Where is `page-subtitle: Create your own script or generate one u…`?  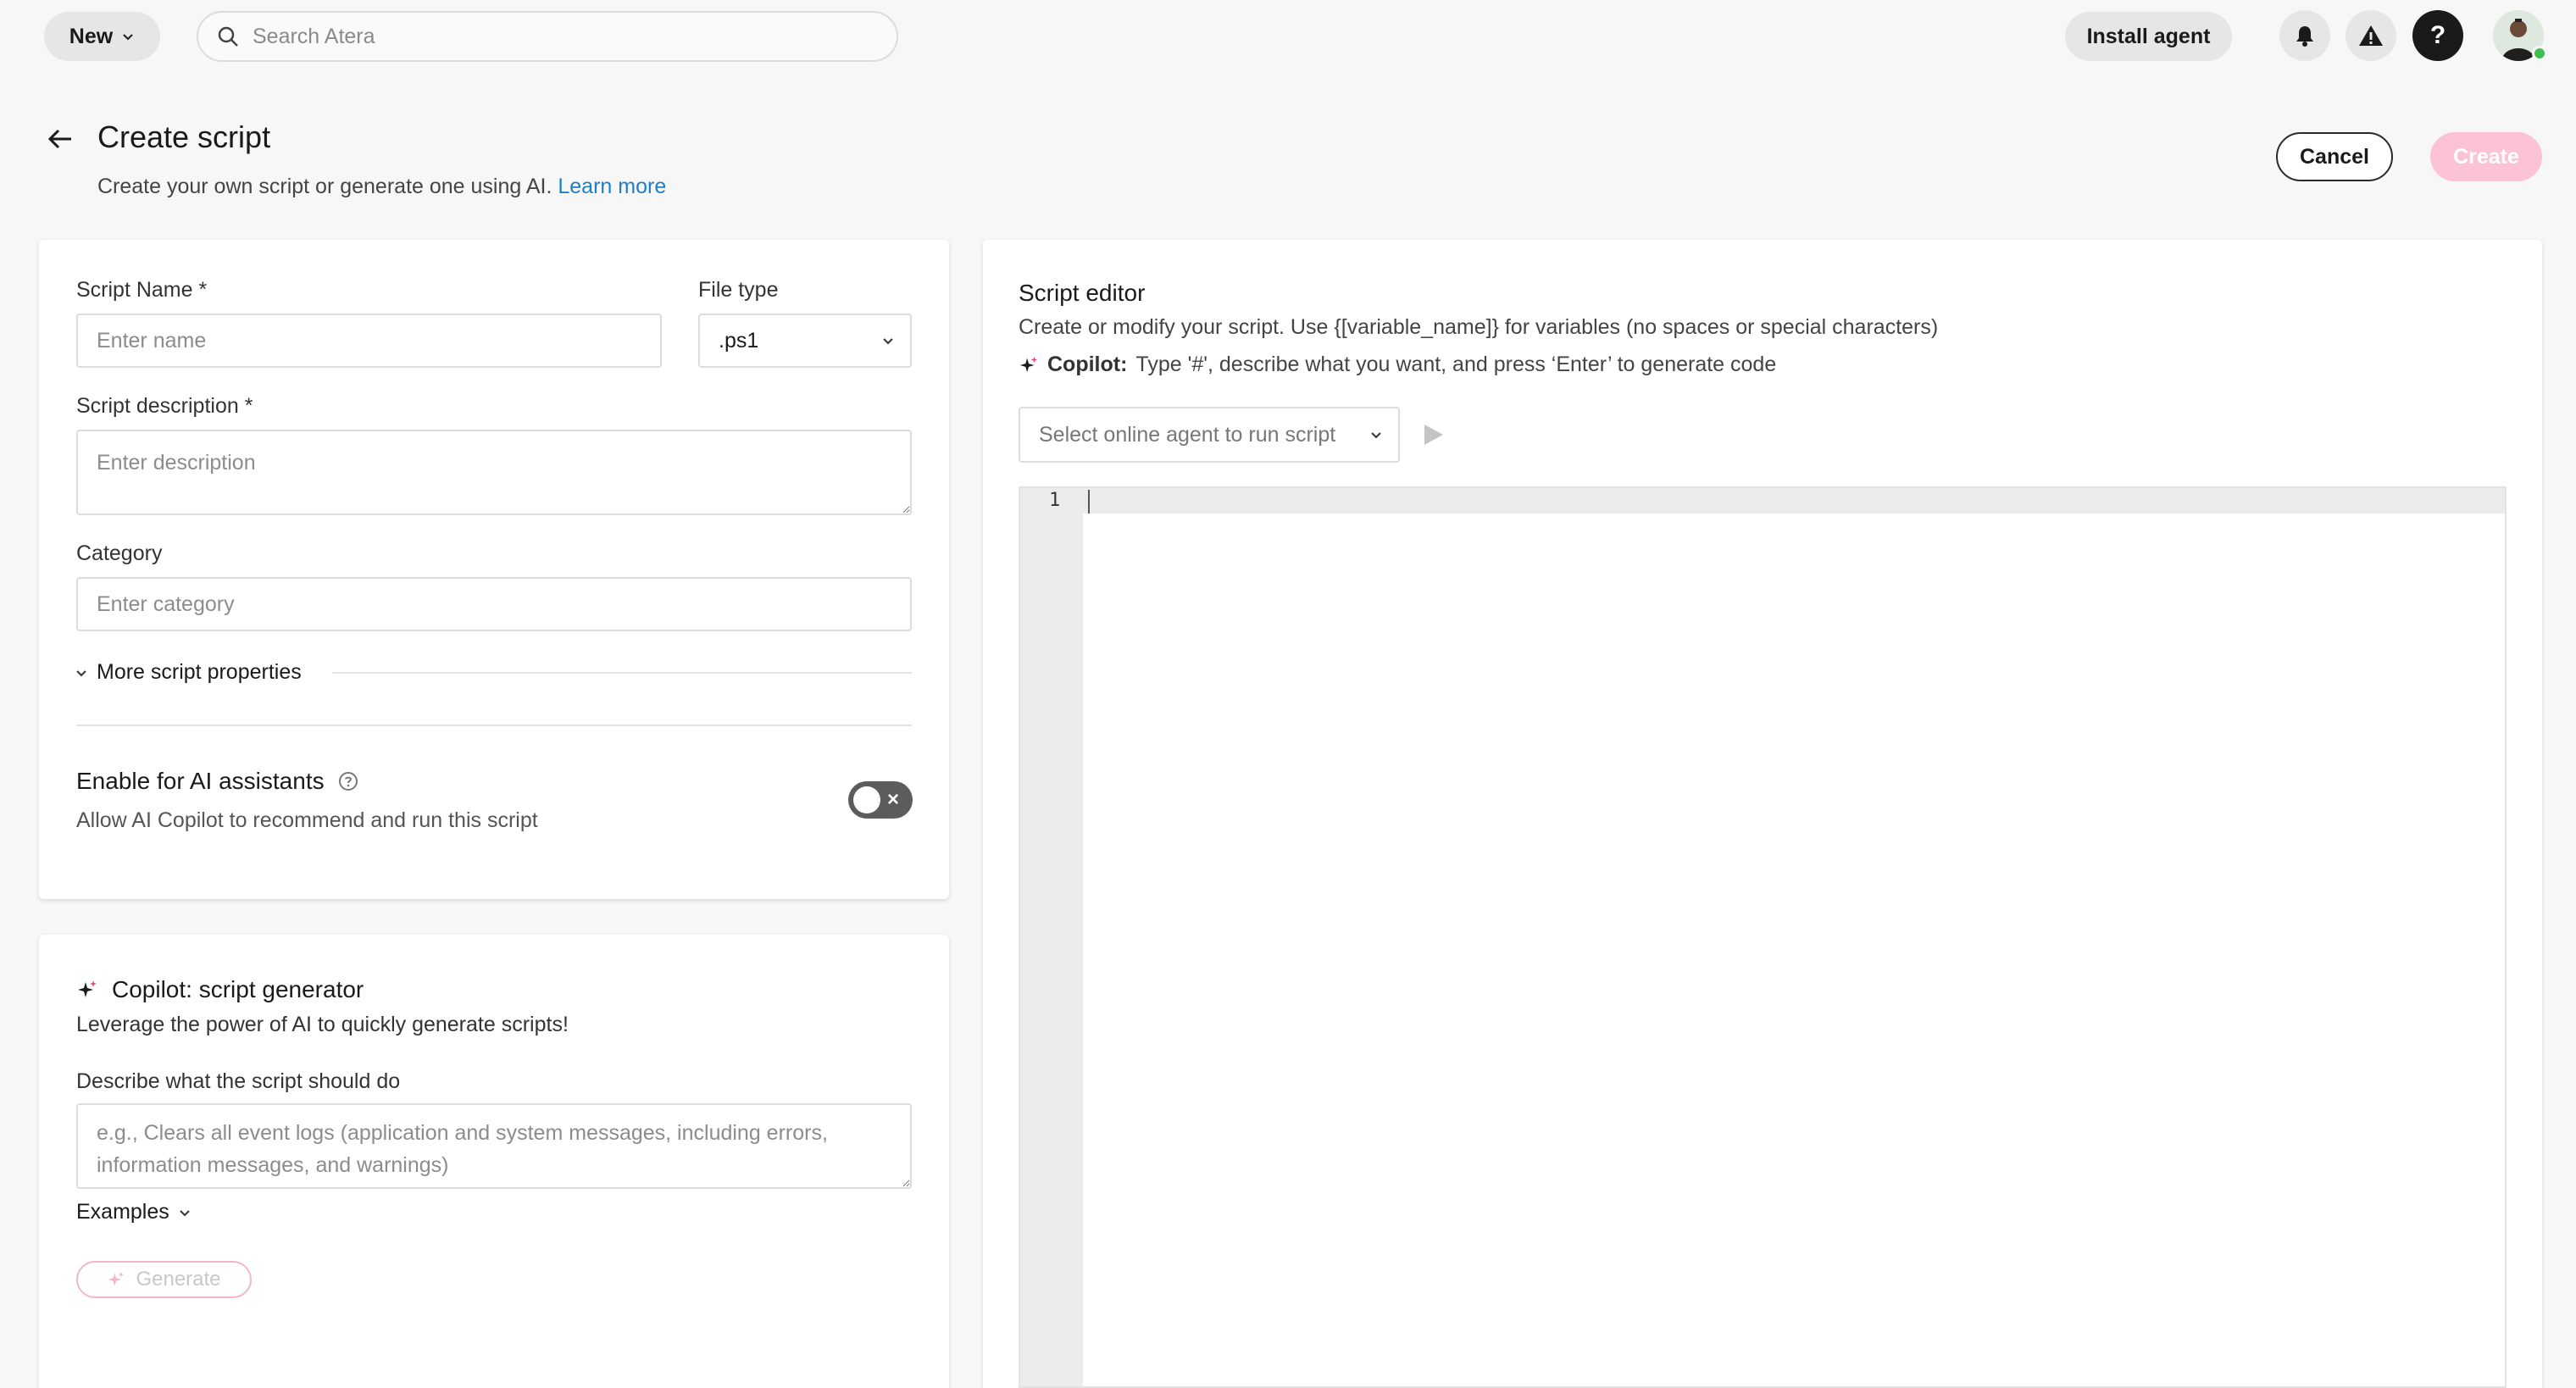 page-subtitle: Create your own script or generate one u… is located at coordinates (381, 187).